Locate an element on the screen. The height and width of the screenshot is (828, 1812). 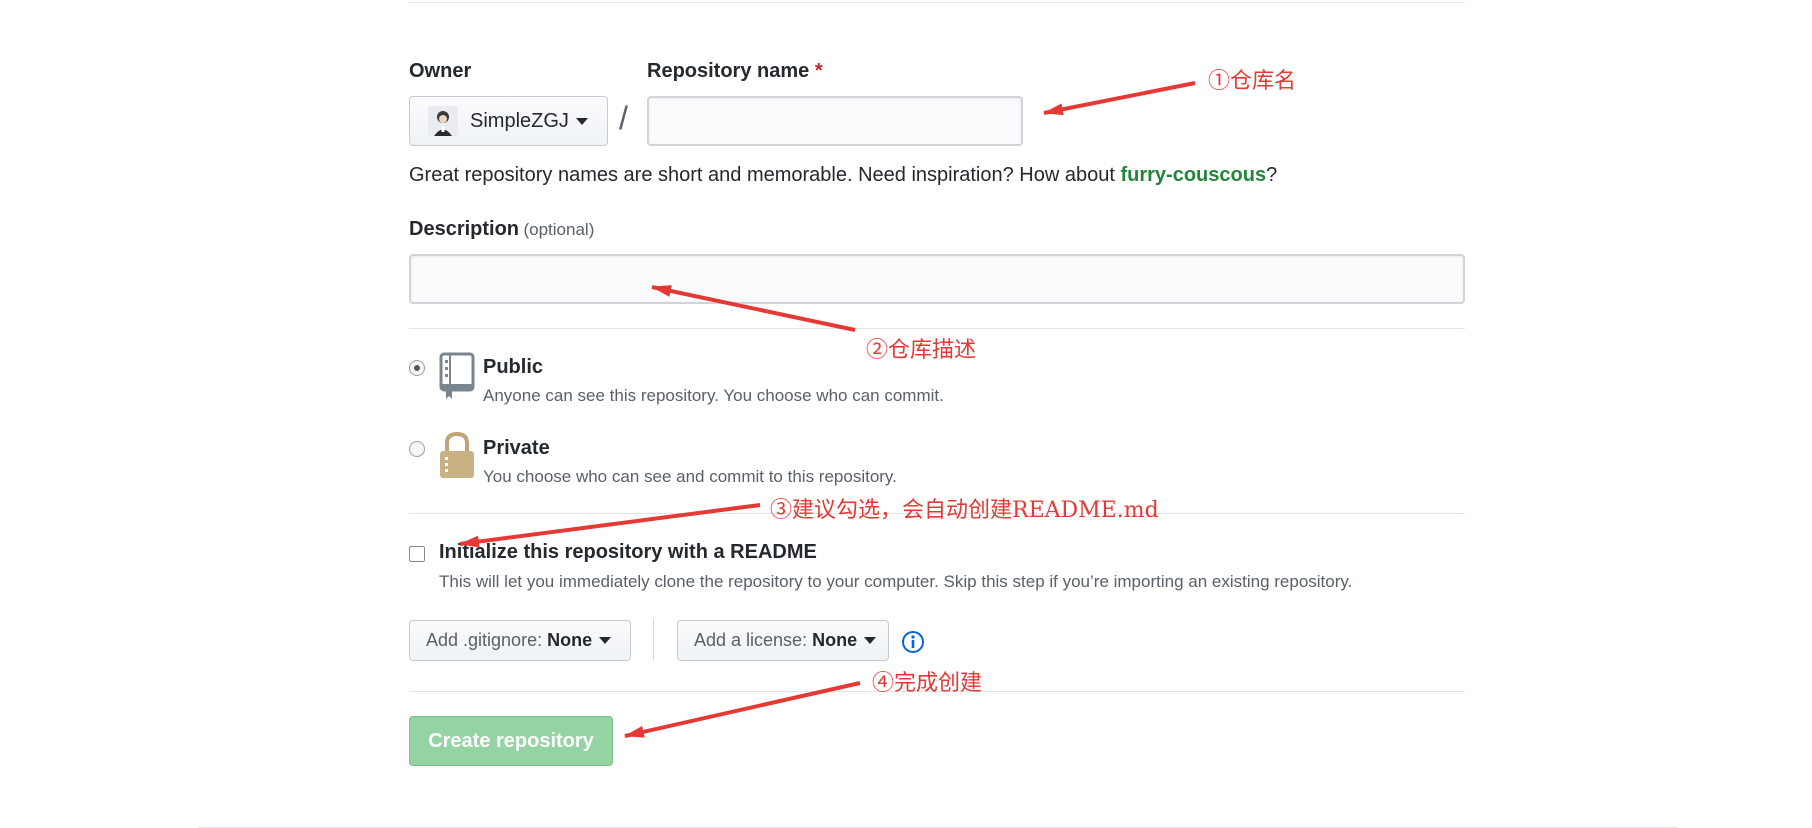
suggestion-link: furry-couscous is located at coordinates (1193, 175).